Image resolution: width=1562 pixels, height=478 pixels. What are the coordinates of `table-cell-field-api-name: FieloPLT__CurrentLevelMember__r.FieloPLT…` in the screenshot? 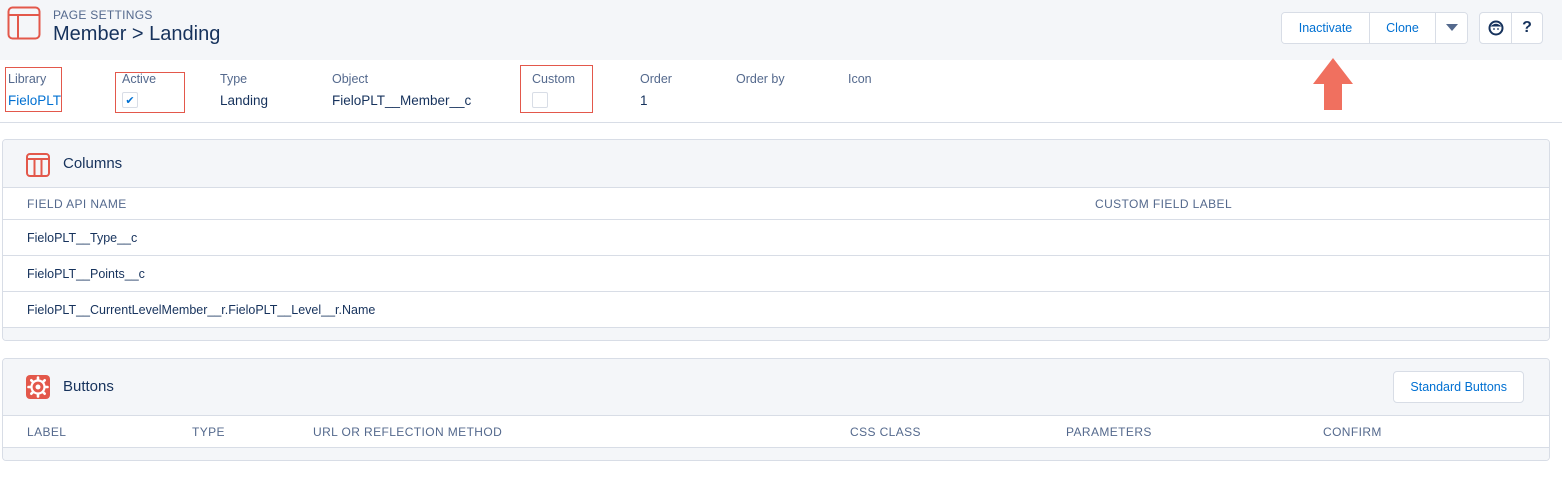 It's located at (201, 310).